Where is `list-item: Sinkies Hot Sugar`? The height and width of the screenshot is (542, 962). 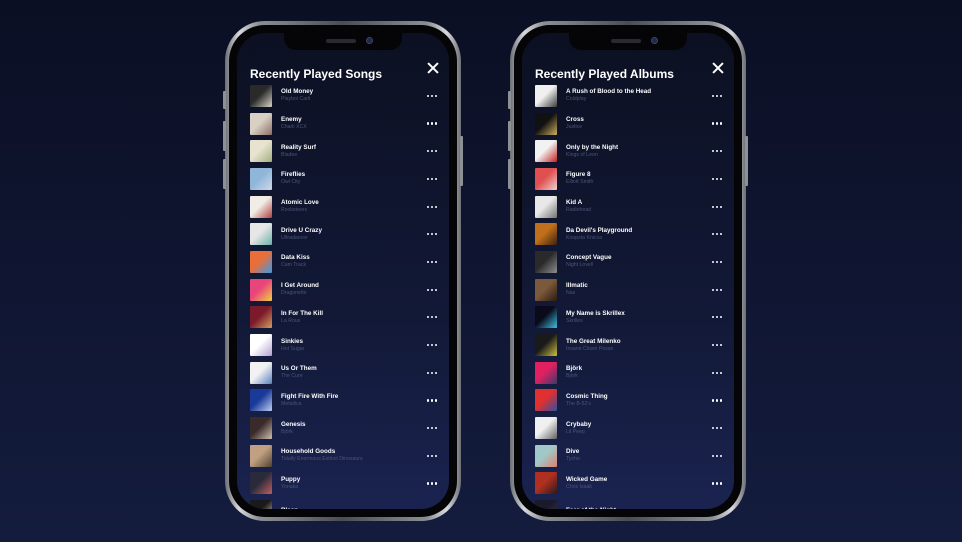
list-item: Sinkies Hot Sugar is located at coordinates (346, 345).